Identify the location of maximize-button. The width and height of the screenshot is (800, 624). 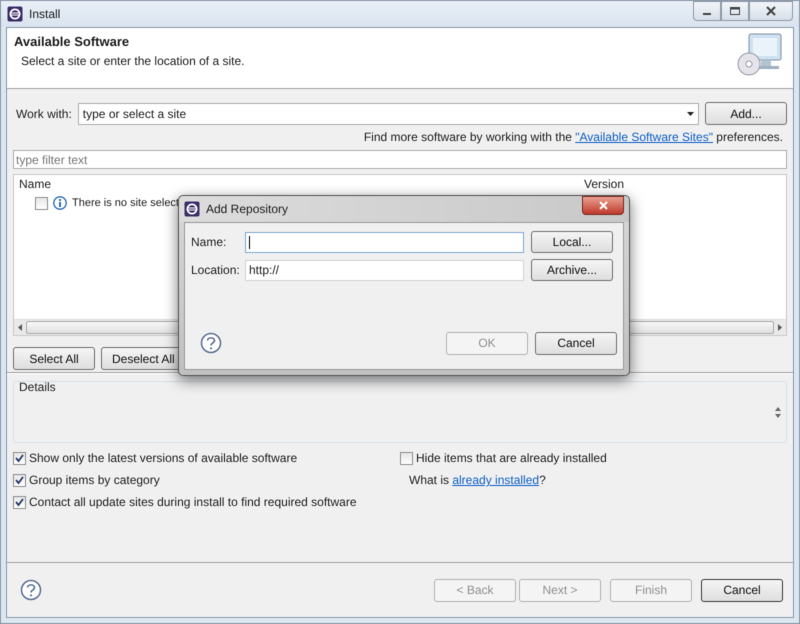
(735, 11).